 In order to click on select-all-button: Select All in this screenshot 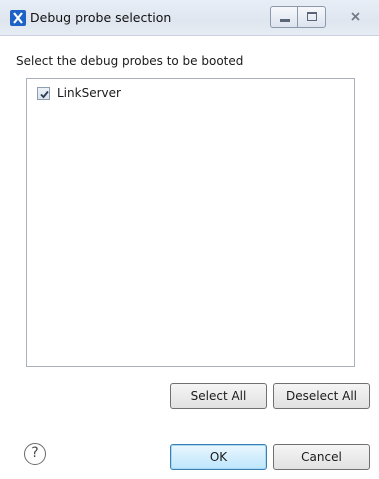, I will do `click(218, 396)`.